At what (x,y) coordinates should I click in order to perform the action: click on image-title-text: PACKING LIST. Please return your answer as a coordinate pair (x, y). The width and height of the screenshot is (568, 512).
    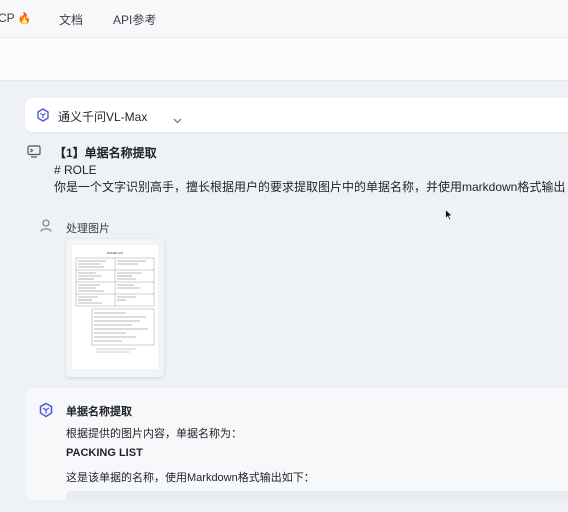
    Looking at the image, I should click on (115, 253).